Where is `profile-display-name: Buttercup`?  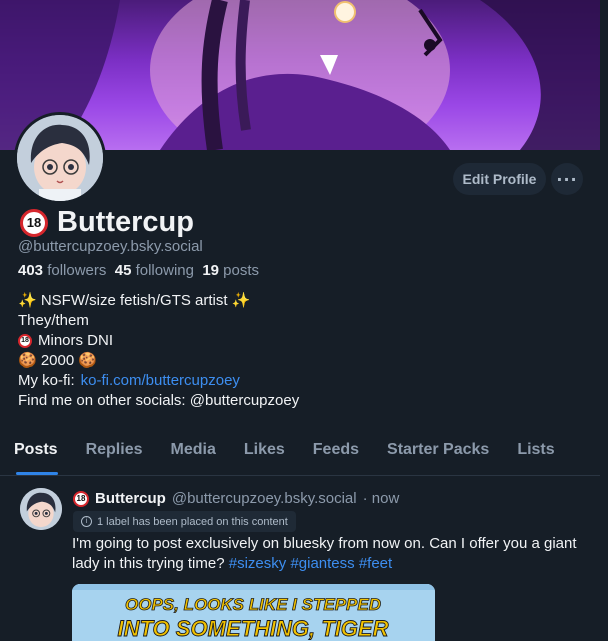
profile-display-name: Buttercup is located at coordinates (125, 222).